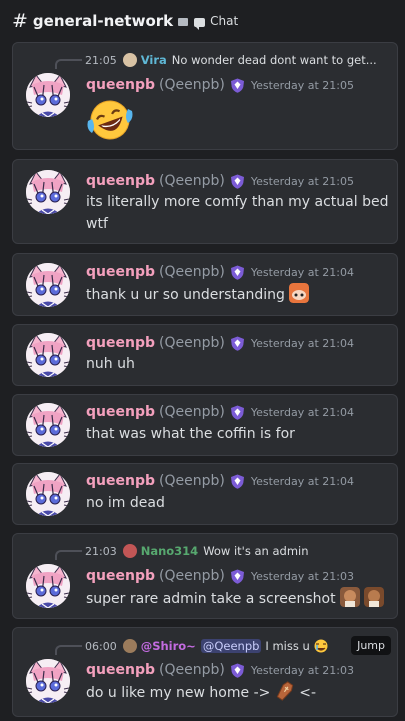 Image resolution: width=405 pixels, height=721 pixels. Describe the element at coordinates (183, 22) in the screenshot. I see `folder-icon` at that location.